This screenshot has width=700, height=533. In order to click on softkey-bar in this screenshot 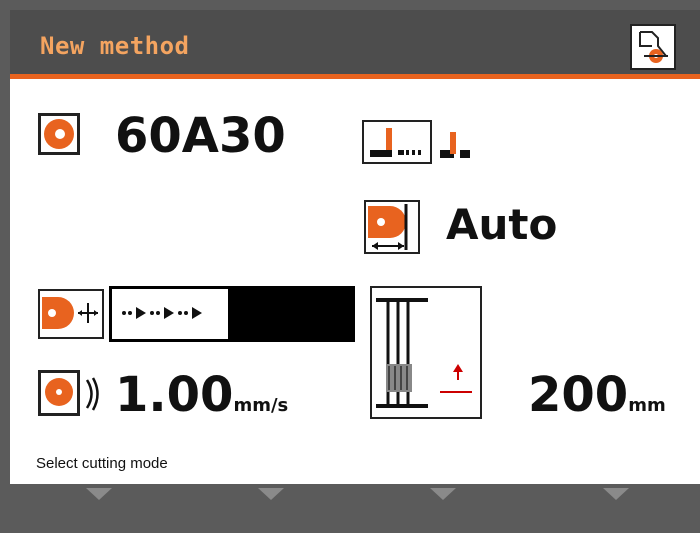, I will do `click(350, 508)`.